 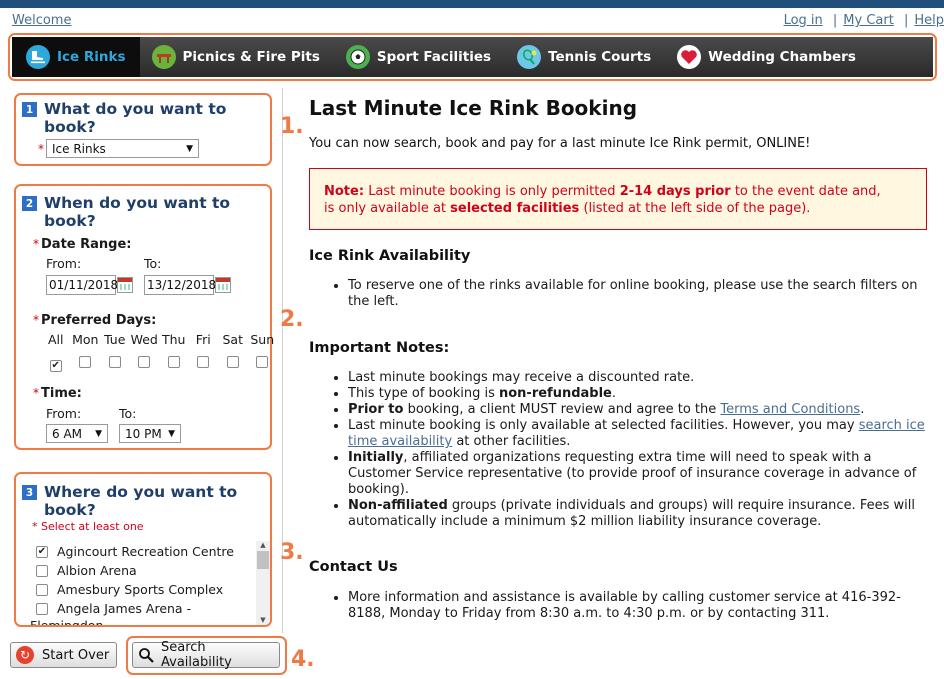 I want to click on step-badge: 3, so click(x=29, y=492).